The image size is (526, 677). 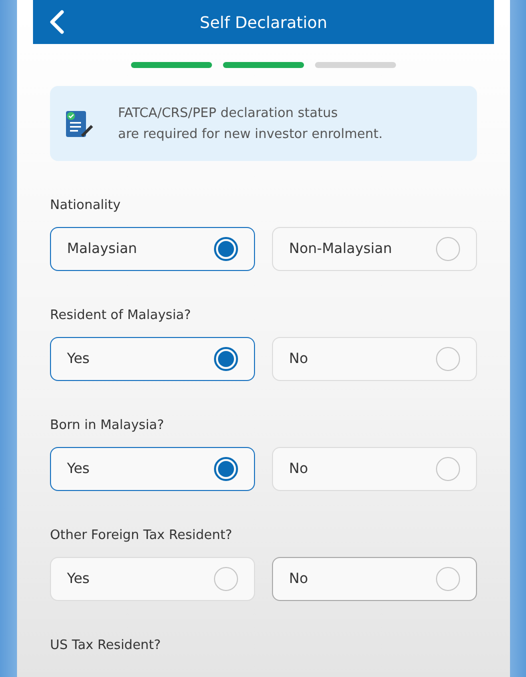 I want to click on screen-title: Self Declaration, so click(x=264, y=22).